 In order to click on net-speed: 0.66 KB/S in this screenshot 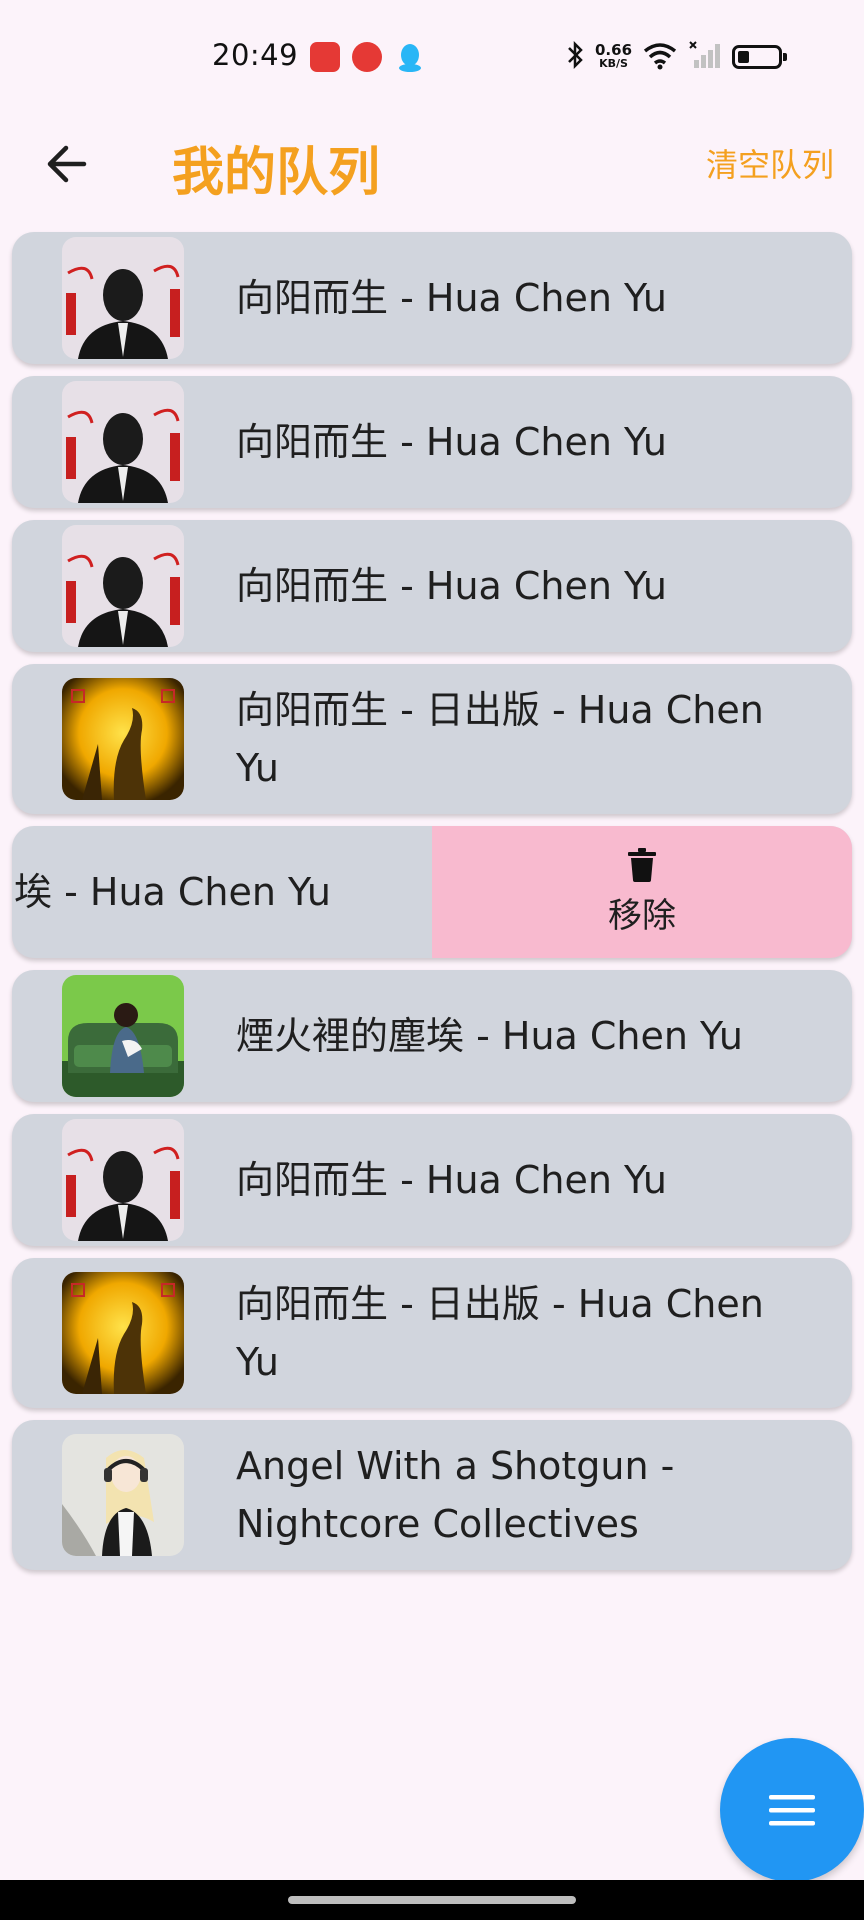, I will do `click(614, 56)`.